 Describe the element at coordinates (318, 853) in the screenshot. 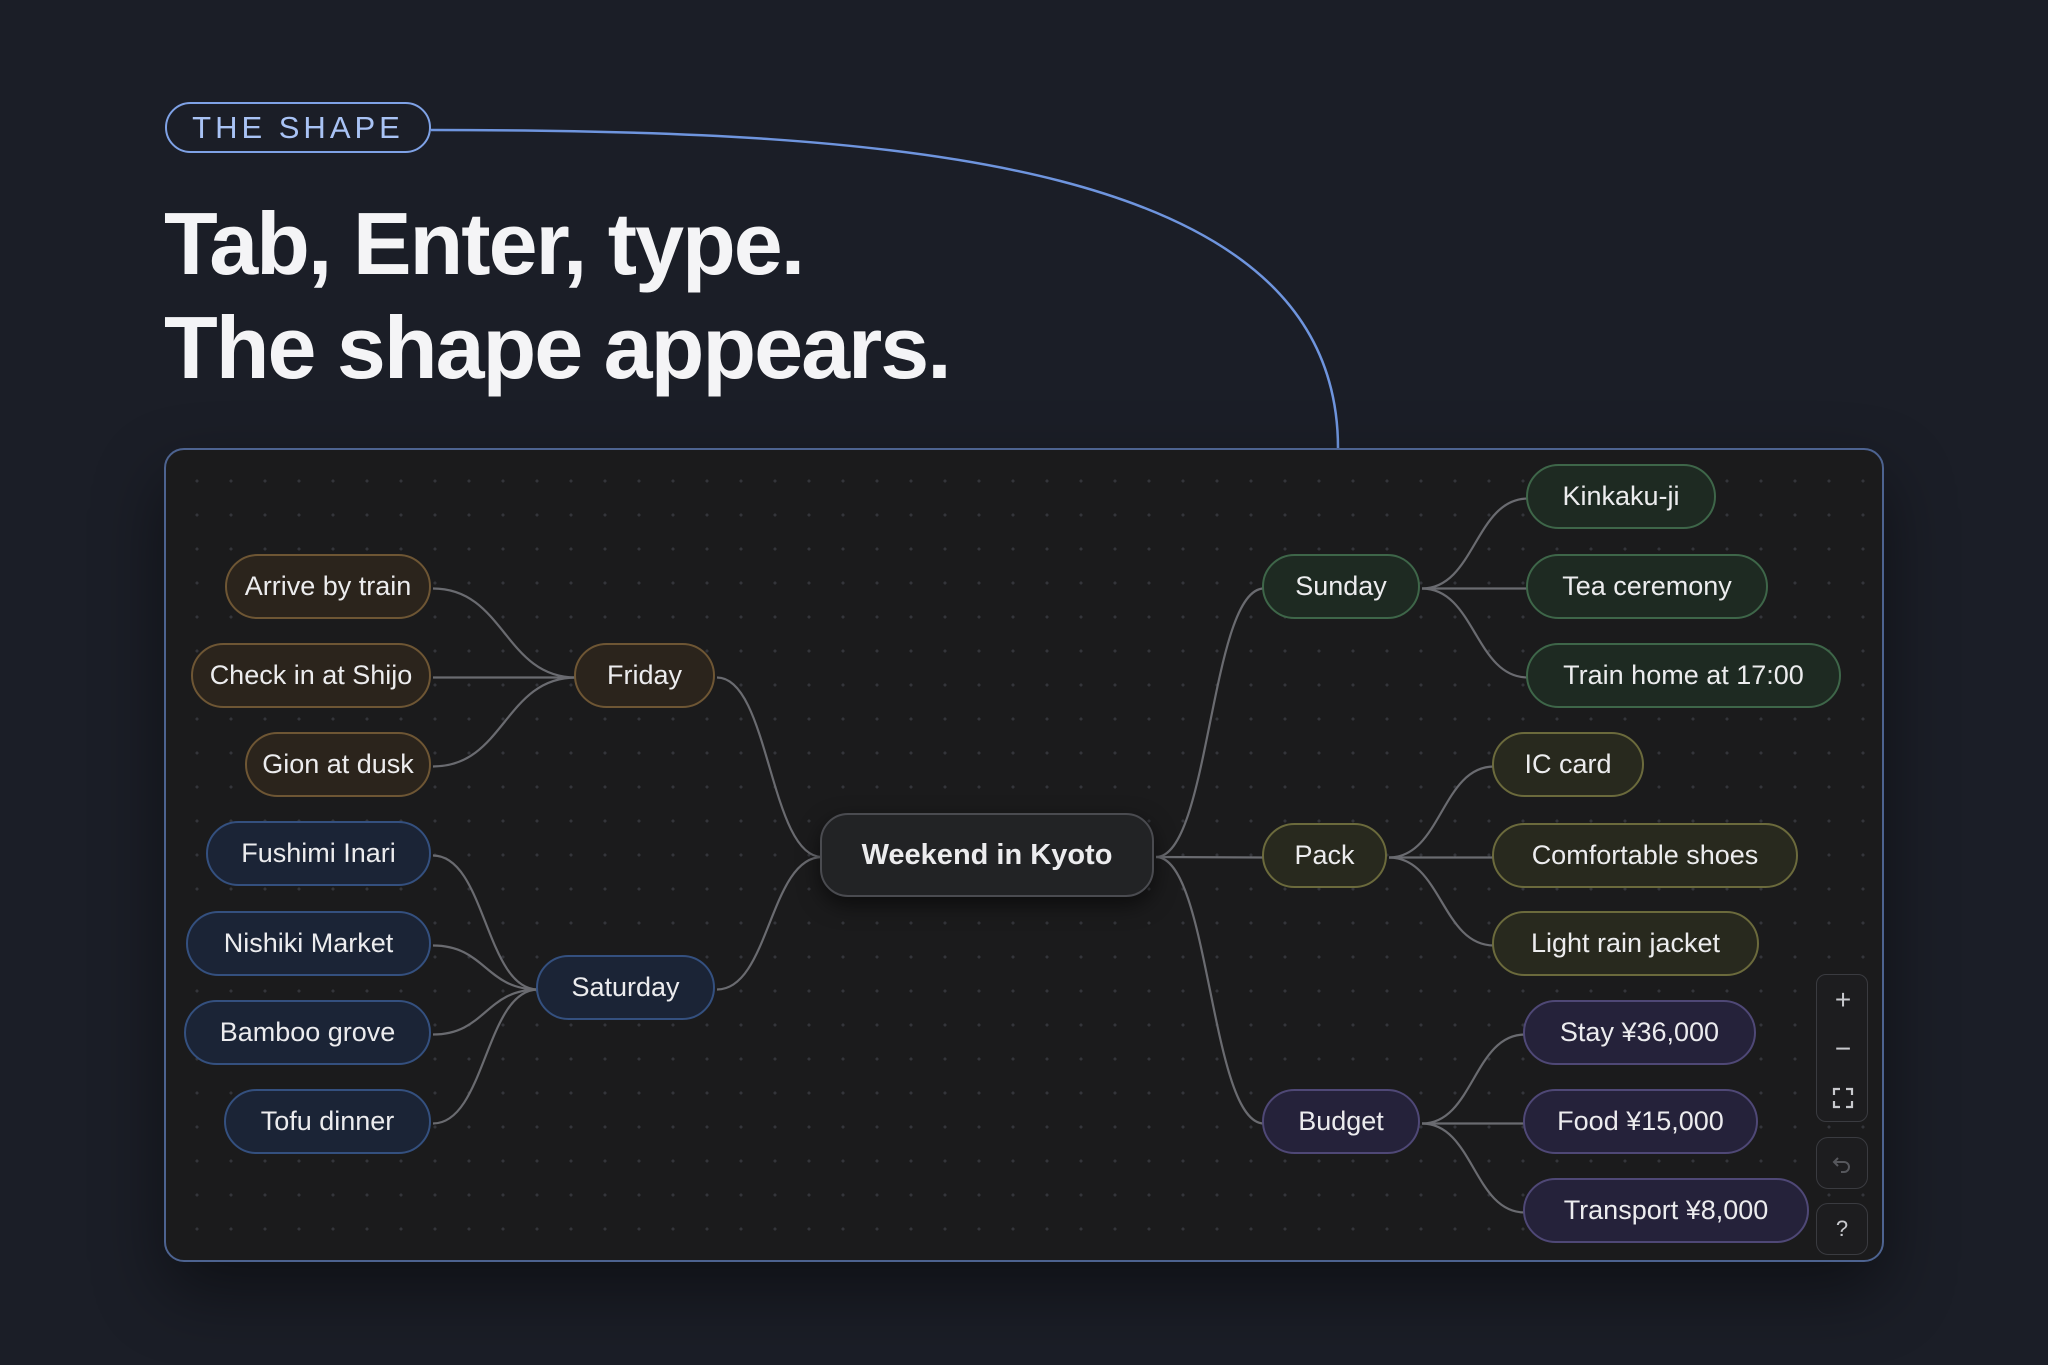

I see `leaf-node: Fushimi Inari` at that location.